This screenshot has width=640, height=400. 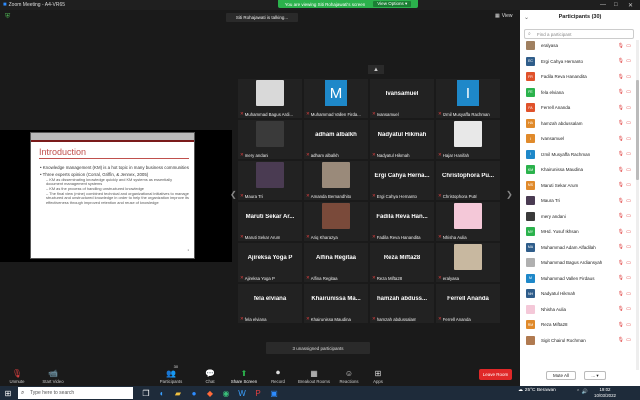 What do you see at coordinates (402, 221) in the screenshot?
I see `video-tile: Fadila Reva Han... ✕ Fadila Reva Hanandita` at bounding box center [402, 221].